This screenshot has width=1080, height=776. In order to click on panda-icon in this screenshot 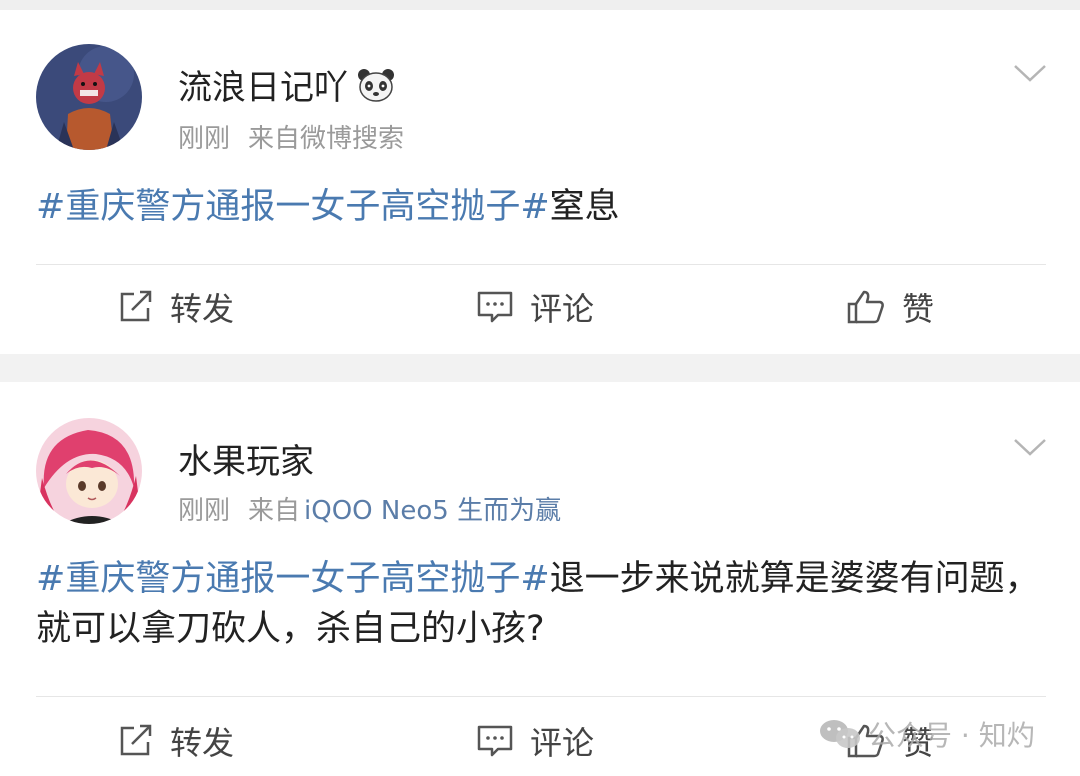, I will do `click(376, 85)`.